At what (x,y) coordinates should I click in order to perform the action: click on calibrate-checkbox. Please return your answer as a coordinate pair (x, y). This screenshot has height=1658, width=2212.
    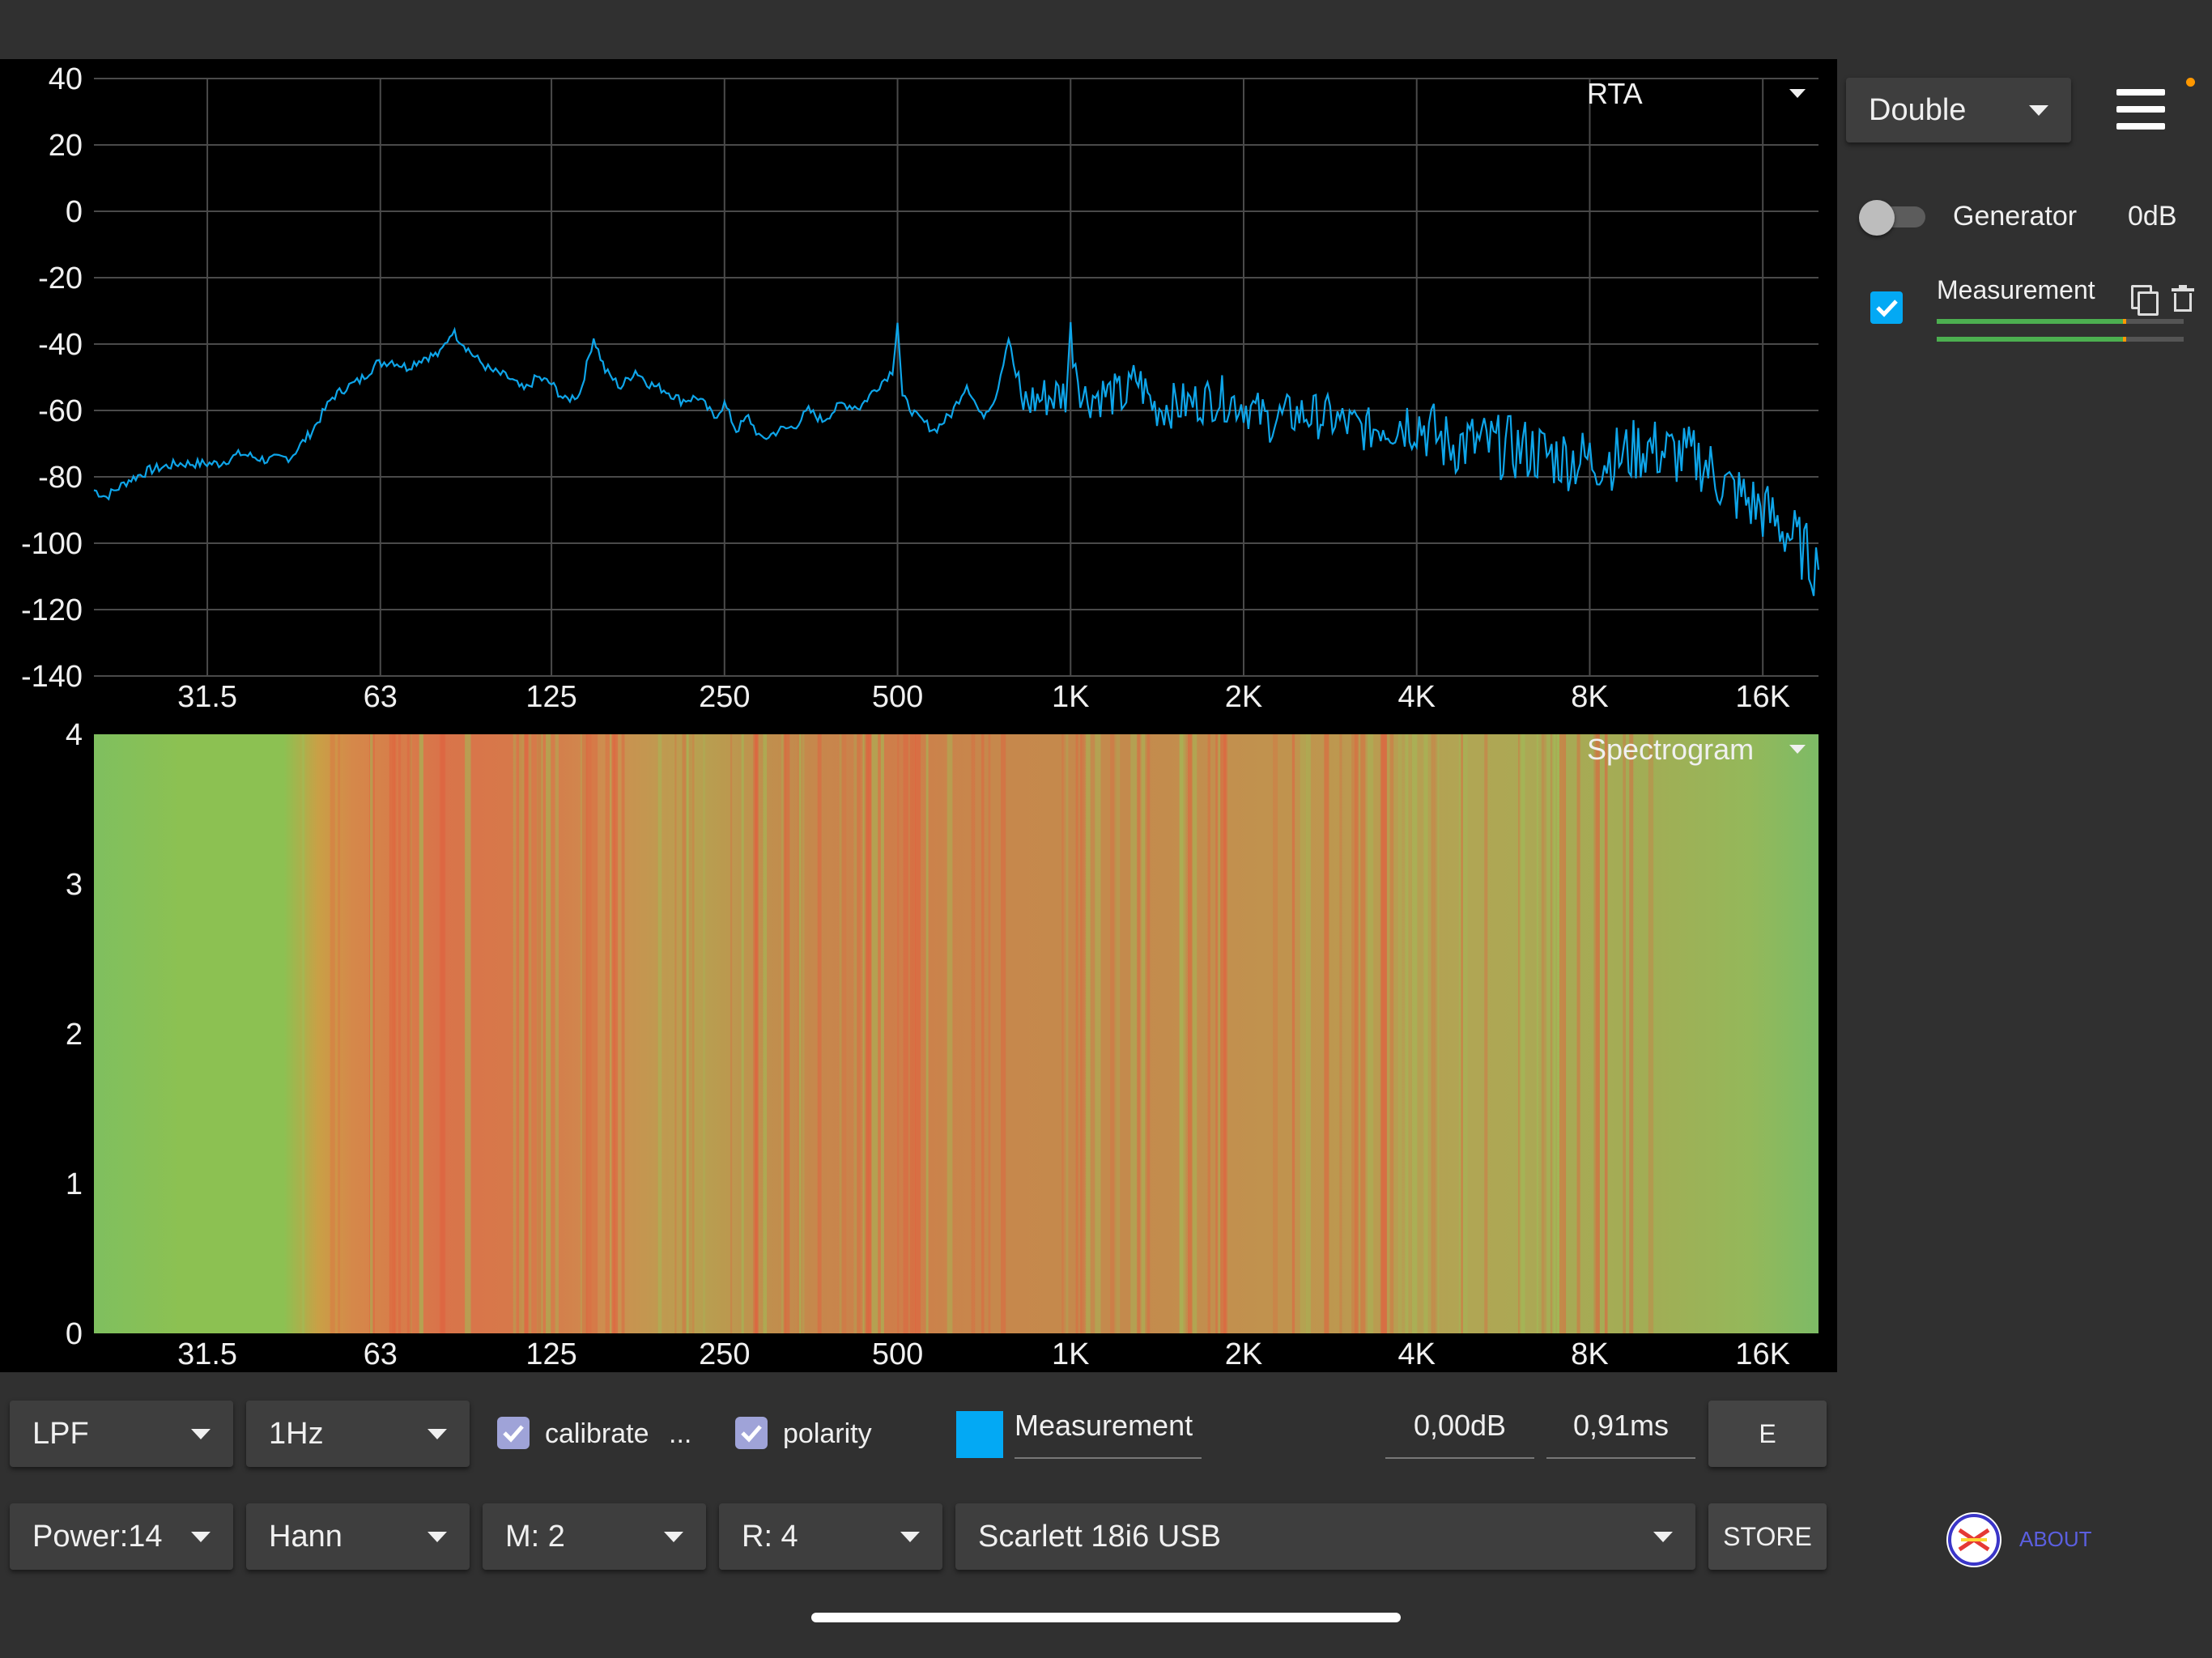
    Looking at the image, I should click on (514, 1433).